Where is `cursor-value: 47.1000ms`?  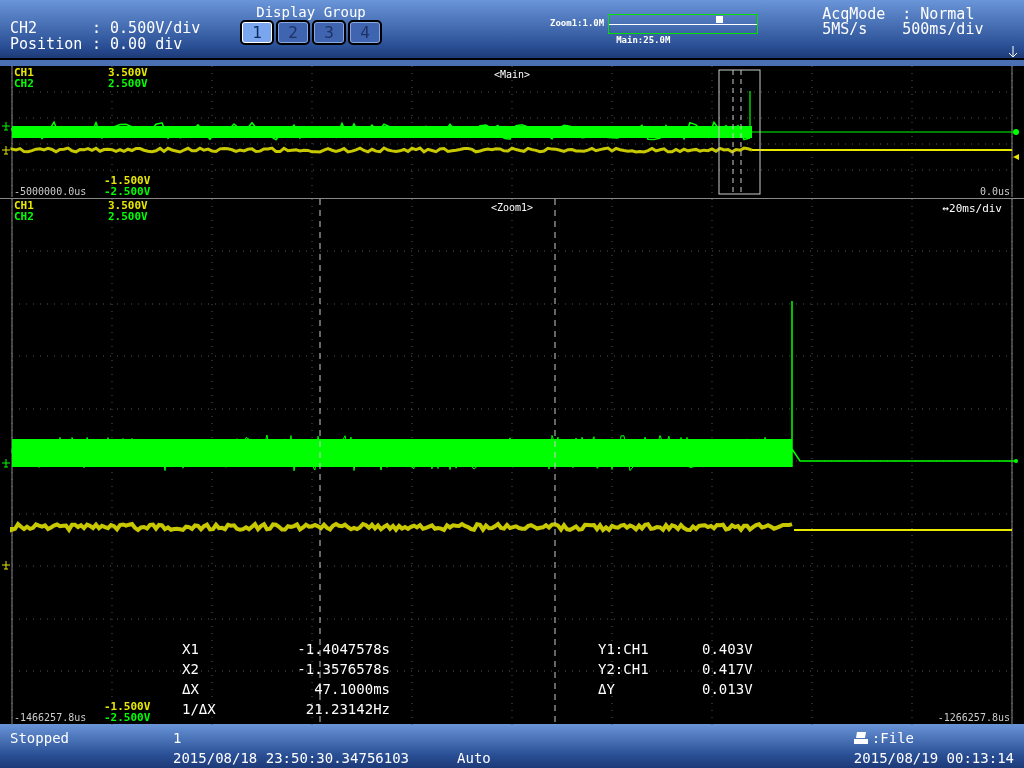
cursor-value: 47.1000ms is located at coordinates (351, 689).